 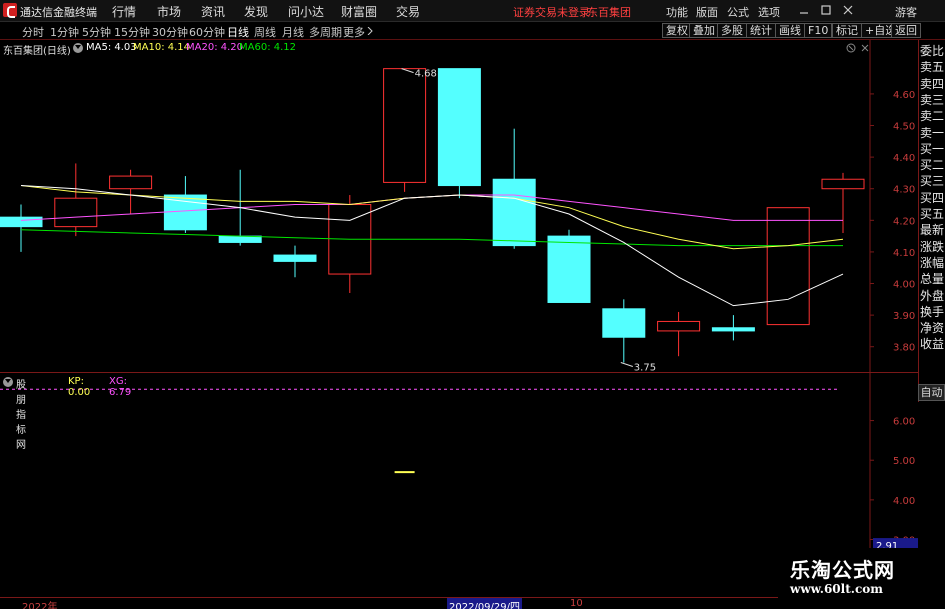 What do you see at coordinates (306, 11) in the screenshot?
I see `menu-ask: 问小达` at bounding box center [306, 11].